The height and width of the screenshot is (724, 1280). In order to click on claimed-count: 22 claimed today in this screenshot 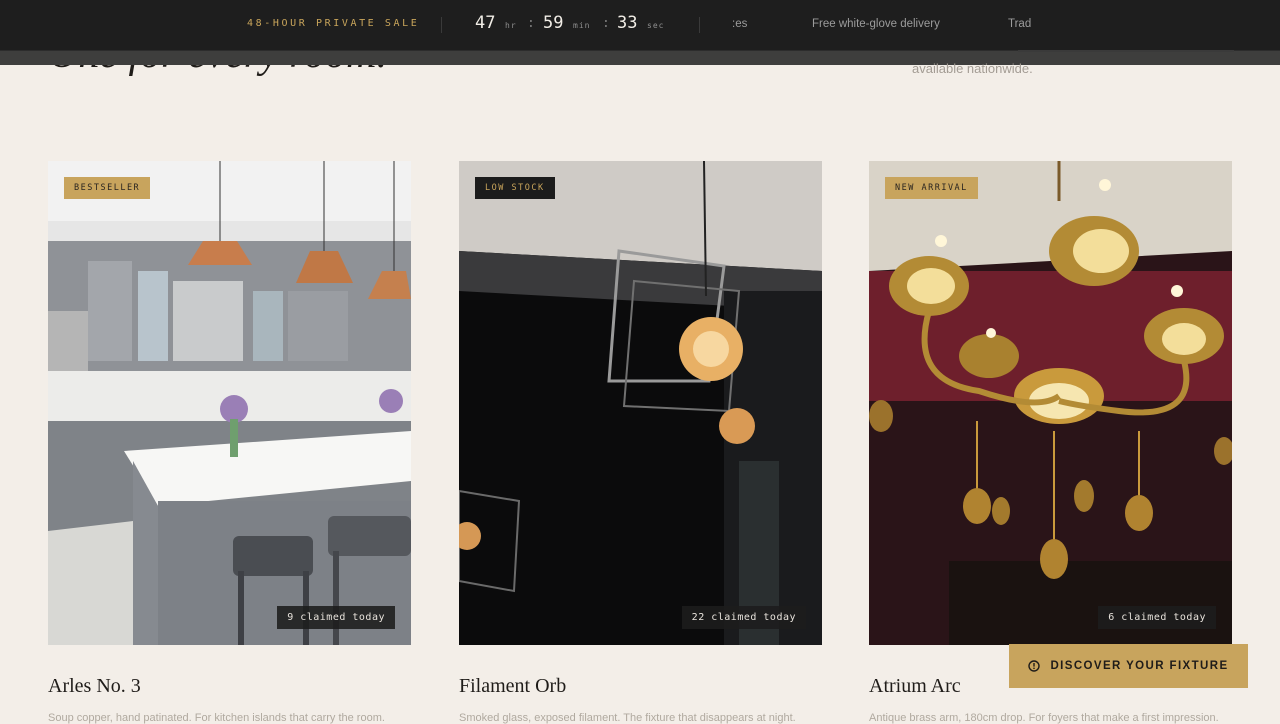, I will do `click(743, 617)`.